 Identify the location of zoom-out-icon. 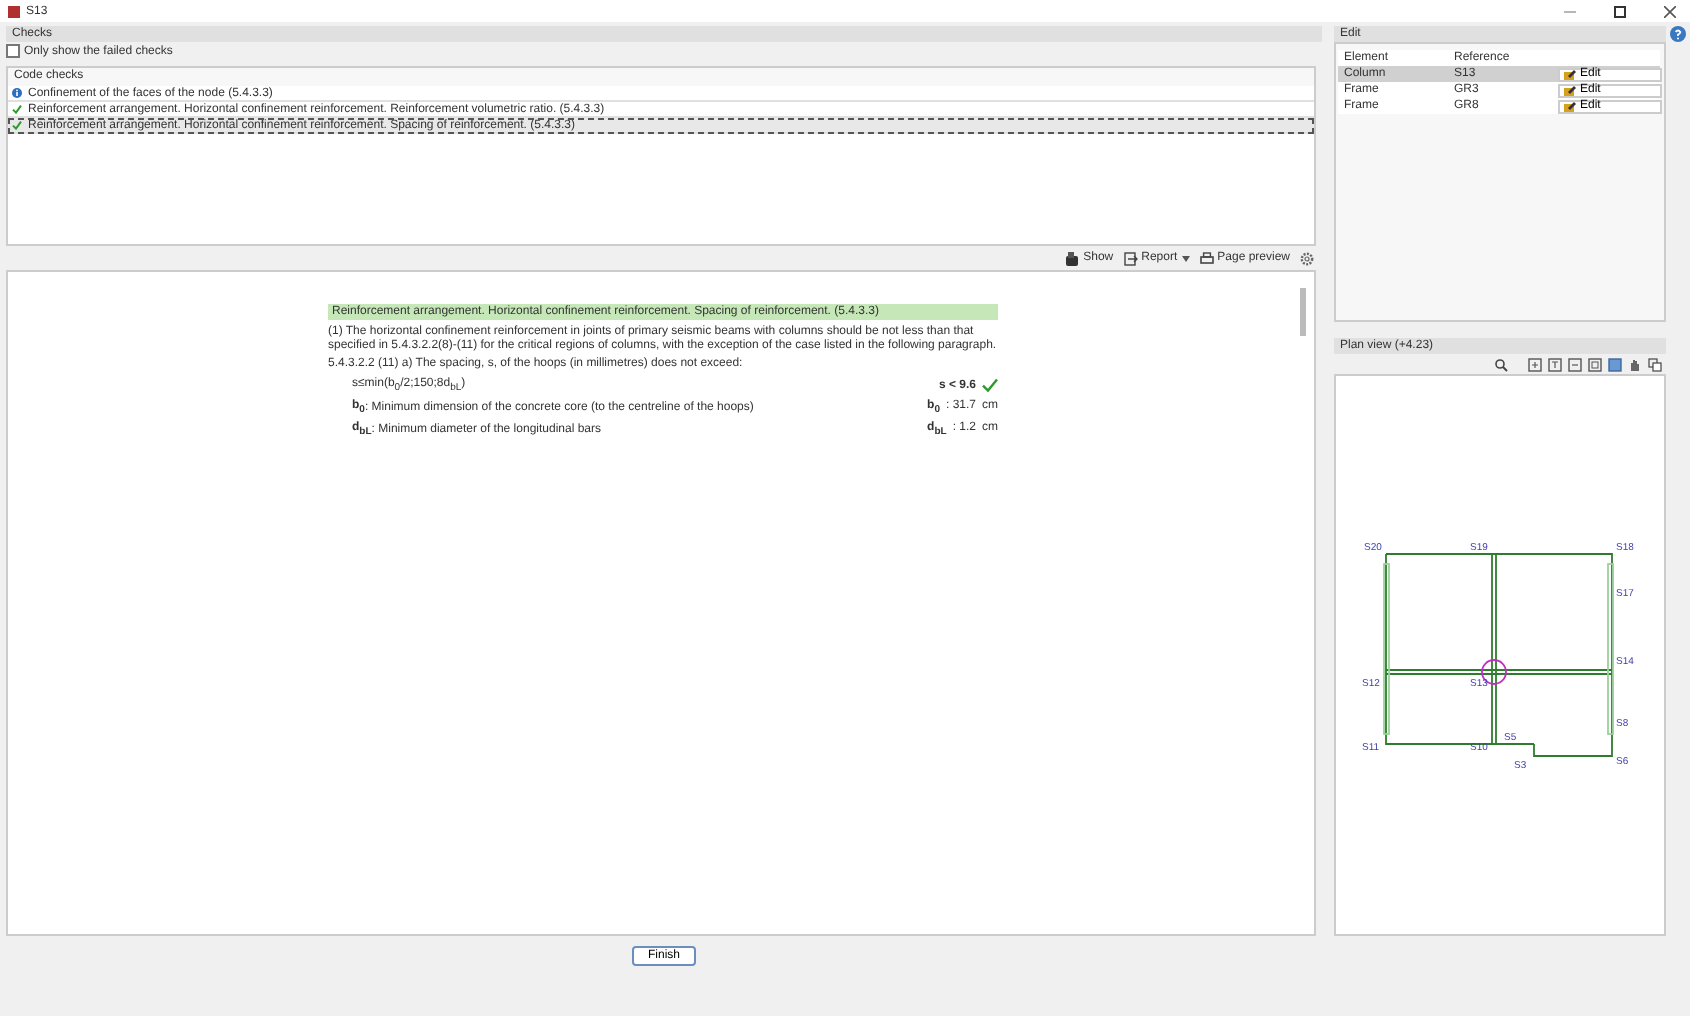
(1575, 364).